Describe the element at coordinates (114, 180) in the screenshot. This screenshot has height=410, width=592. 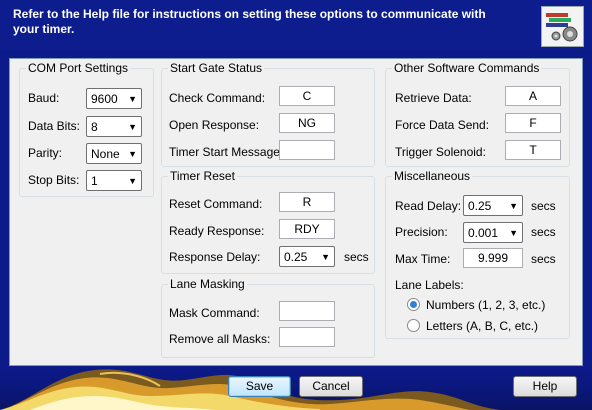
I see `stop-bits-select: 1 ▼` at that location.